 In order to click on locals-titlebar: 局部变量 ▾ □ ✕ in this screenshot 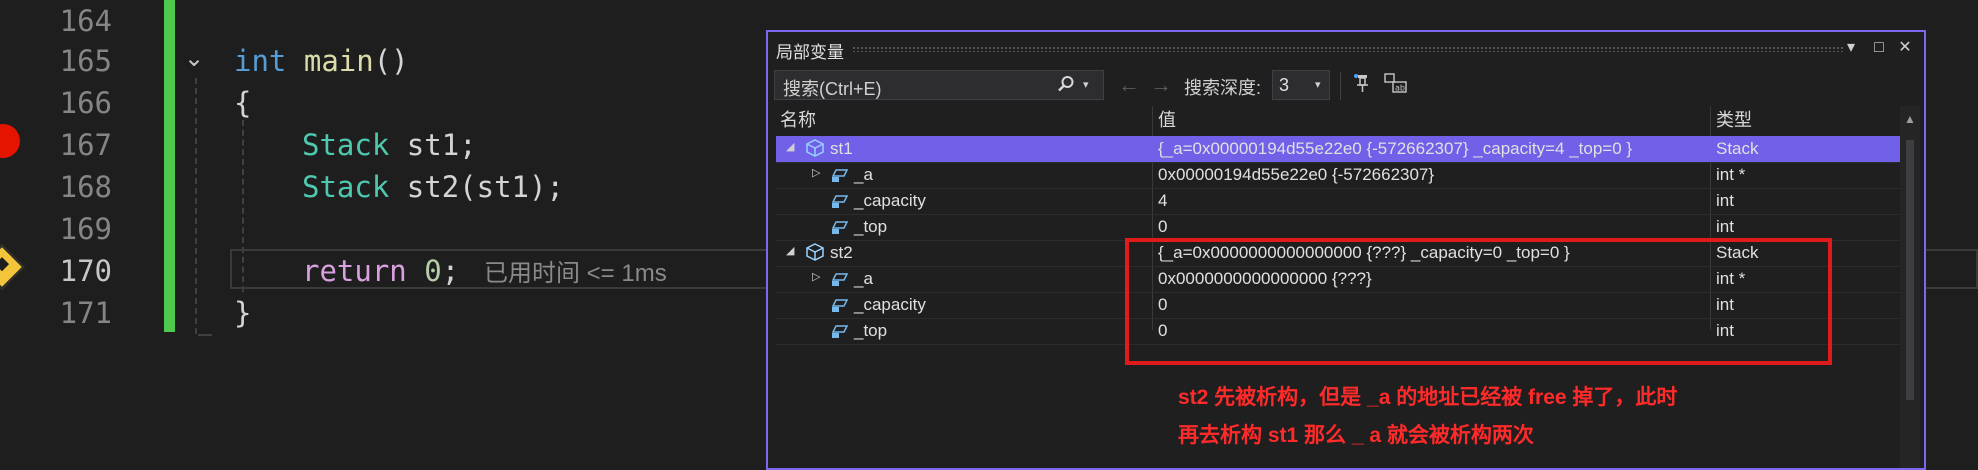, I will do `click(1346, 48)`.